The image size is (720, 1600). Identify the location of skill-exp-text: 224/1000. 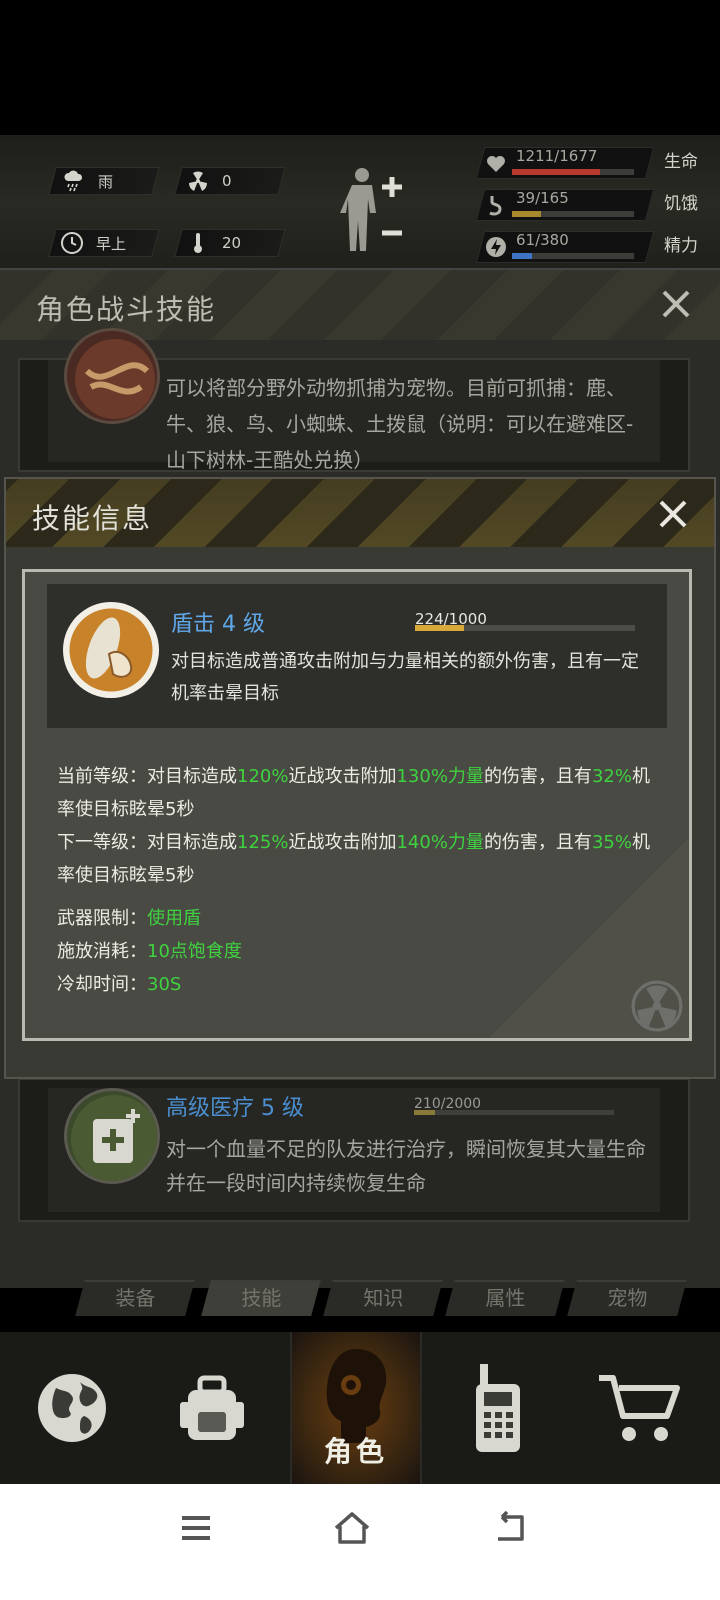
(451, 619).